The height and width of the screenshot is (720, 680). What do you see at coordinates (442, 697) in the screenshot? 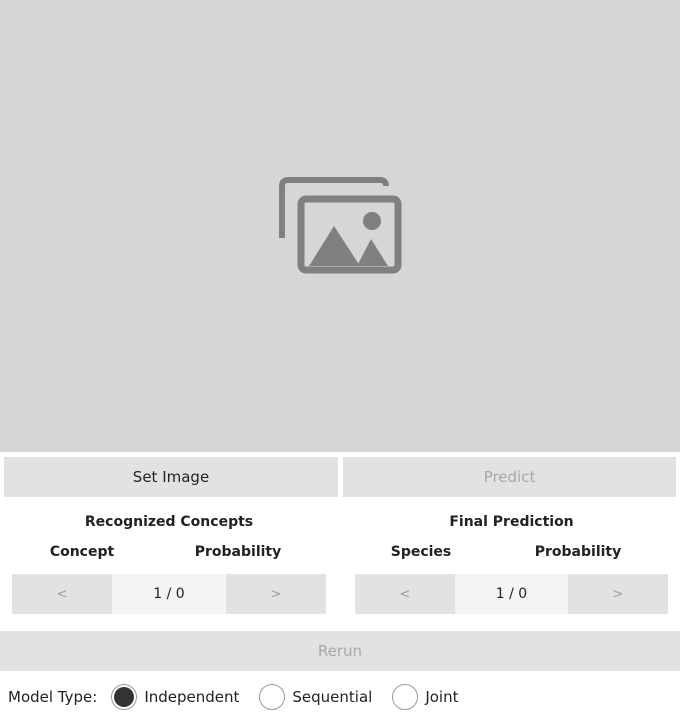
I see `joint-label: Joint` at bounding box center [442, 697].